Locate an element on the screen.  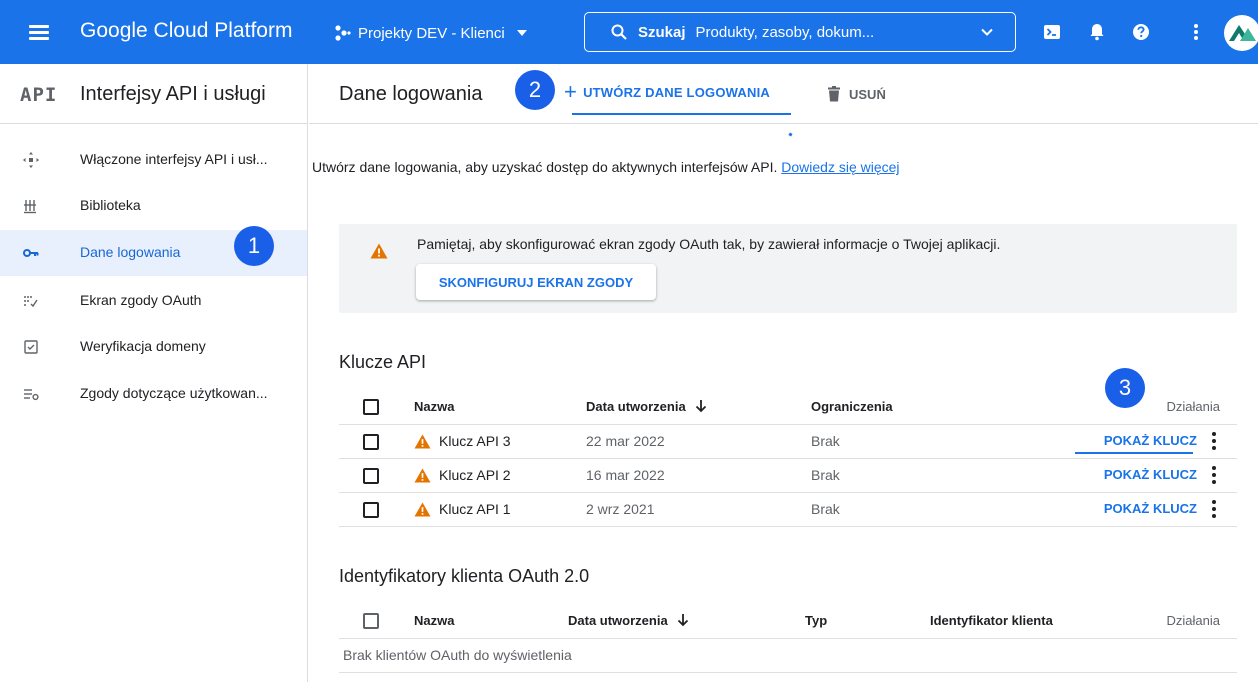
column-header-client-id: Identyfikator klienta is located at coordinates (1020, 621).